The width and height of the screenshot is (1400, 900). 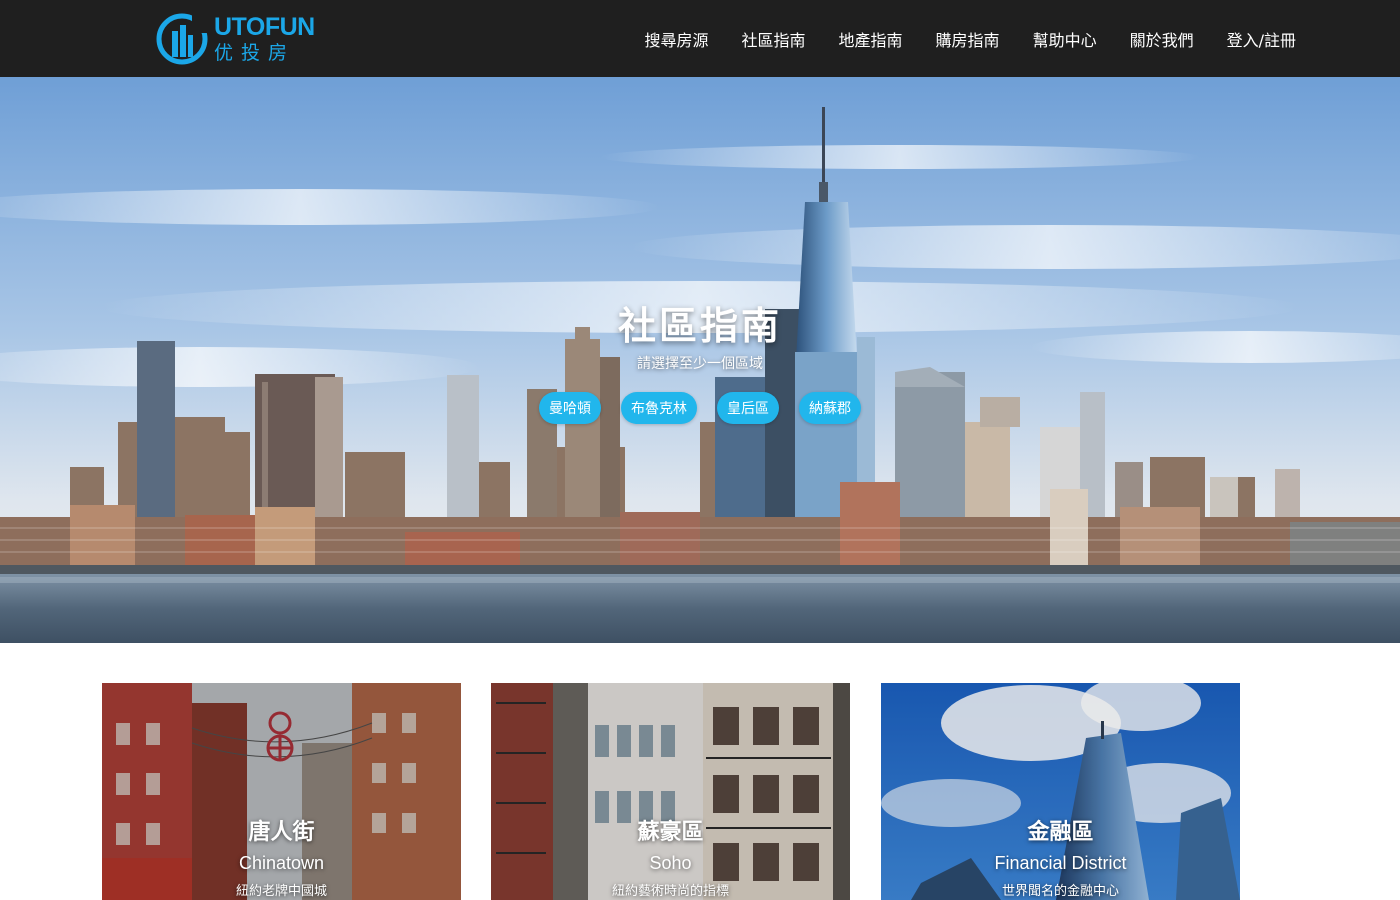 I want to click on card-english-name: Chinatown, so click(x=281, y=863).